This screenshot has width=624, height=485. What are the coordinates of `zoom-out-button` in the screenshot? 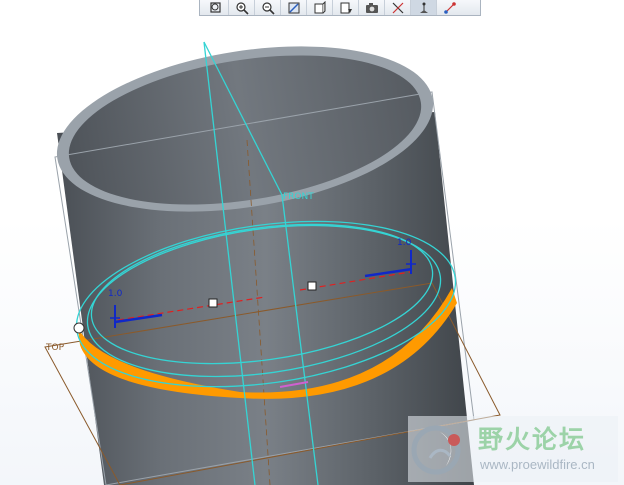 It's located at (268, 7).